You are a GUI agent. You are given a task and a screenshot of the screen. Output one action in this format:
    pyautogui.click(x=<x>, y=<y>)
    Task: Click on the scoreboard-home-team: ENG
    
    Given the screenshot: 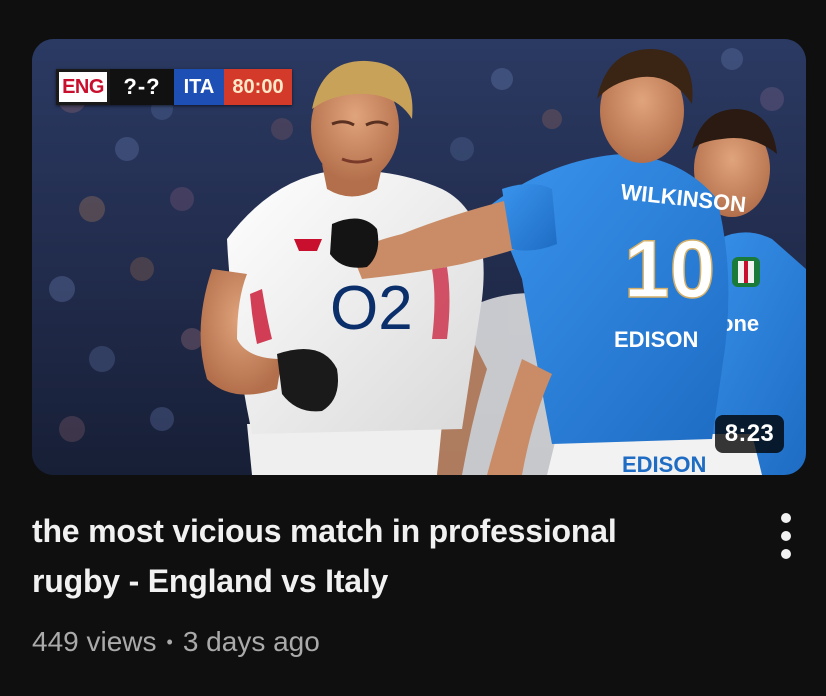 What is the action you would take?
    pyautogui.click(x=83, y=87)
    